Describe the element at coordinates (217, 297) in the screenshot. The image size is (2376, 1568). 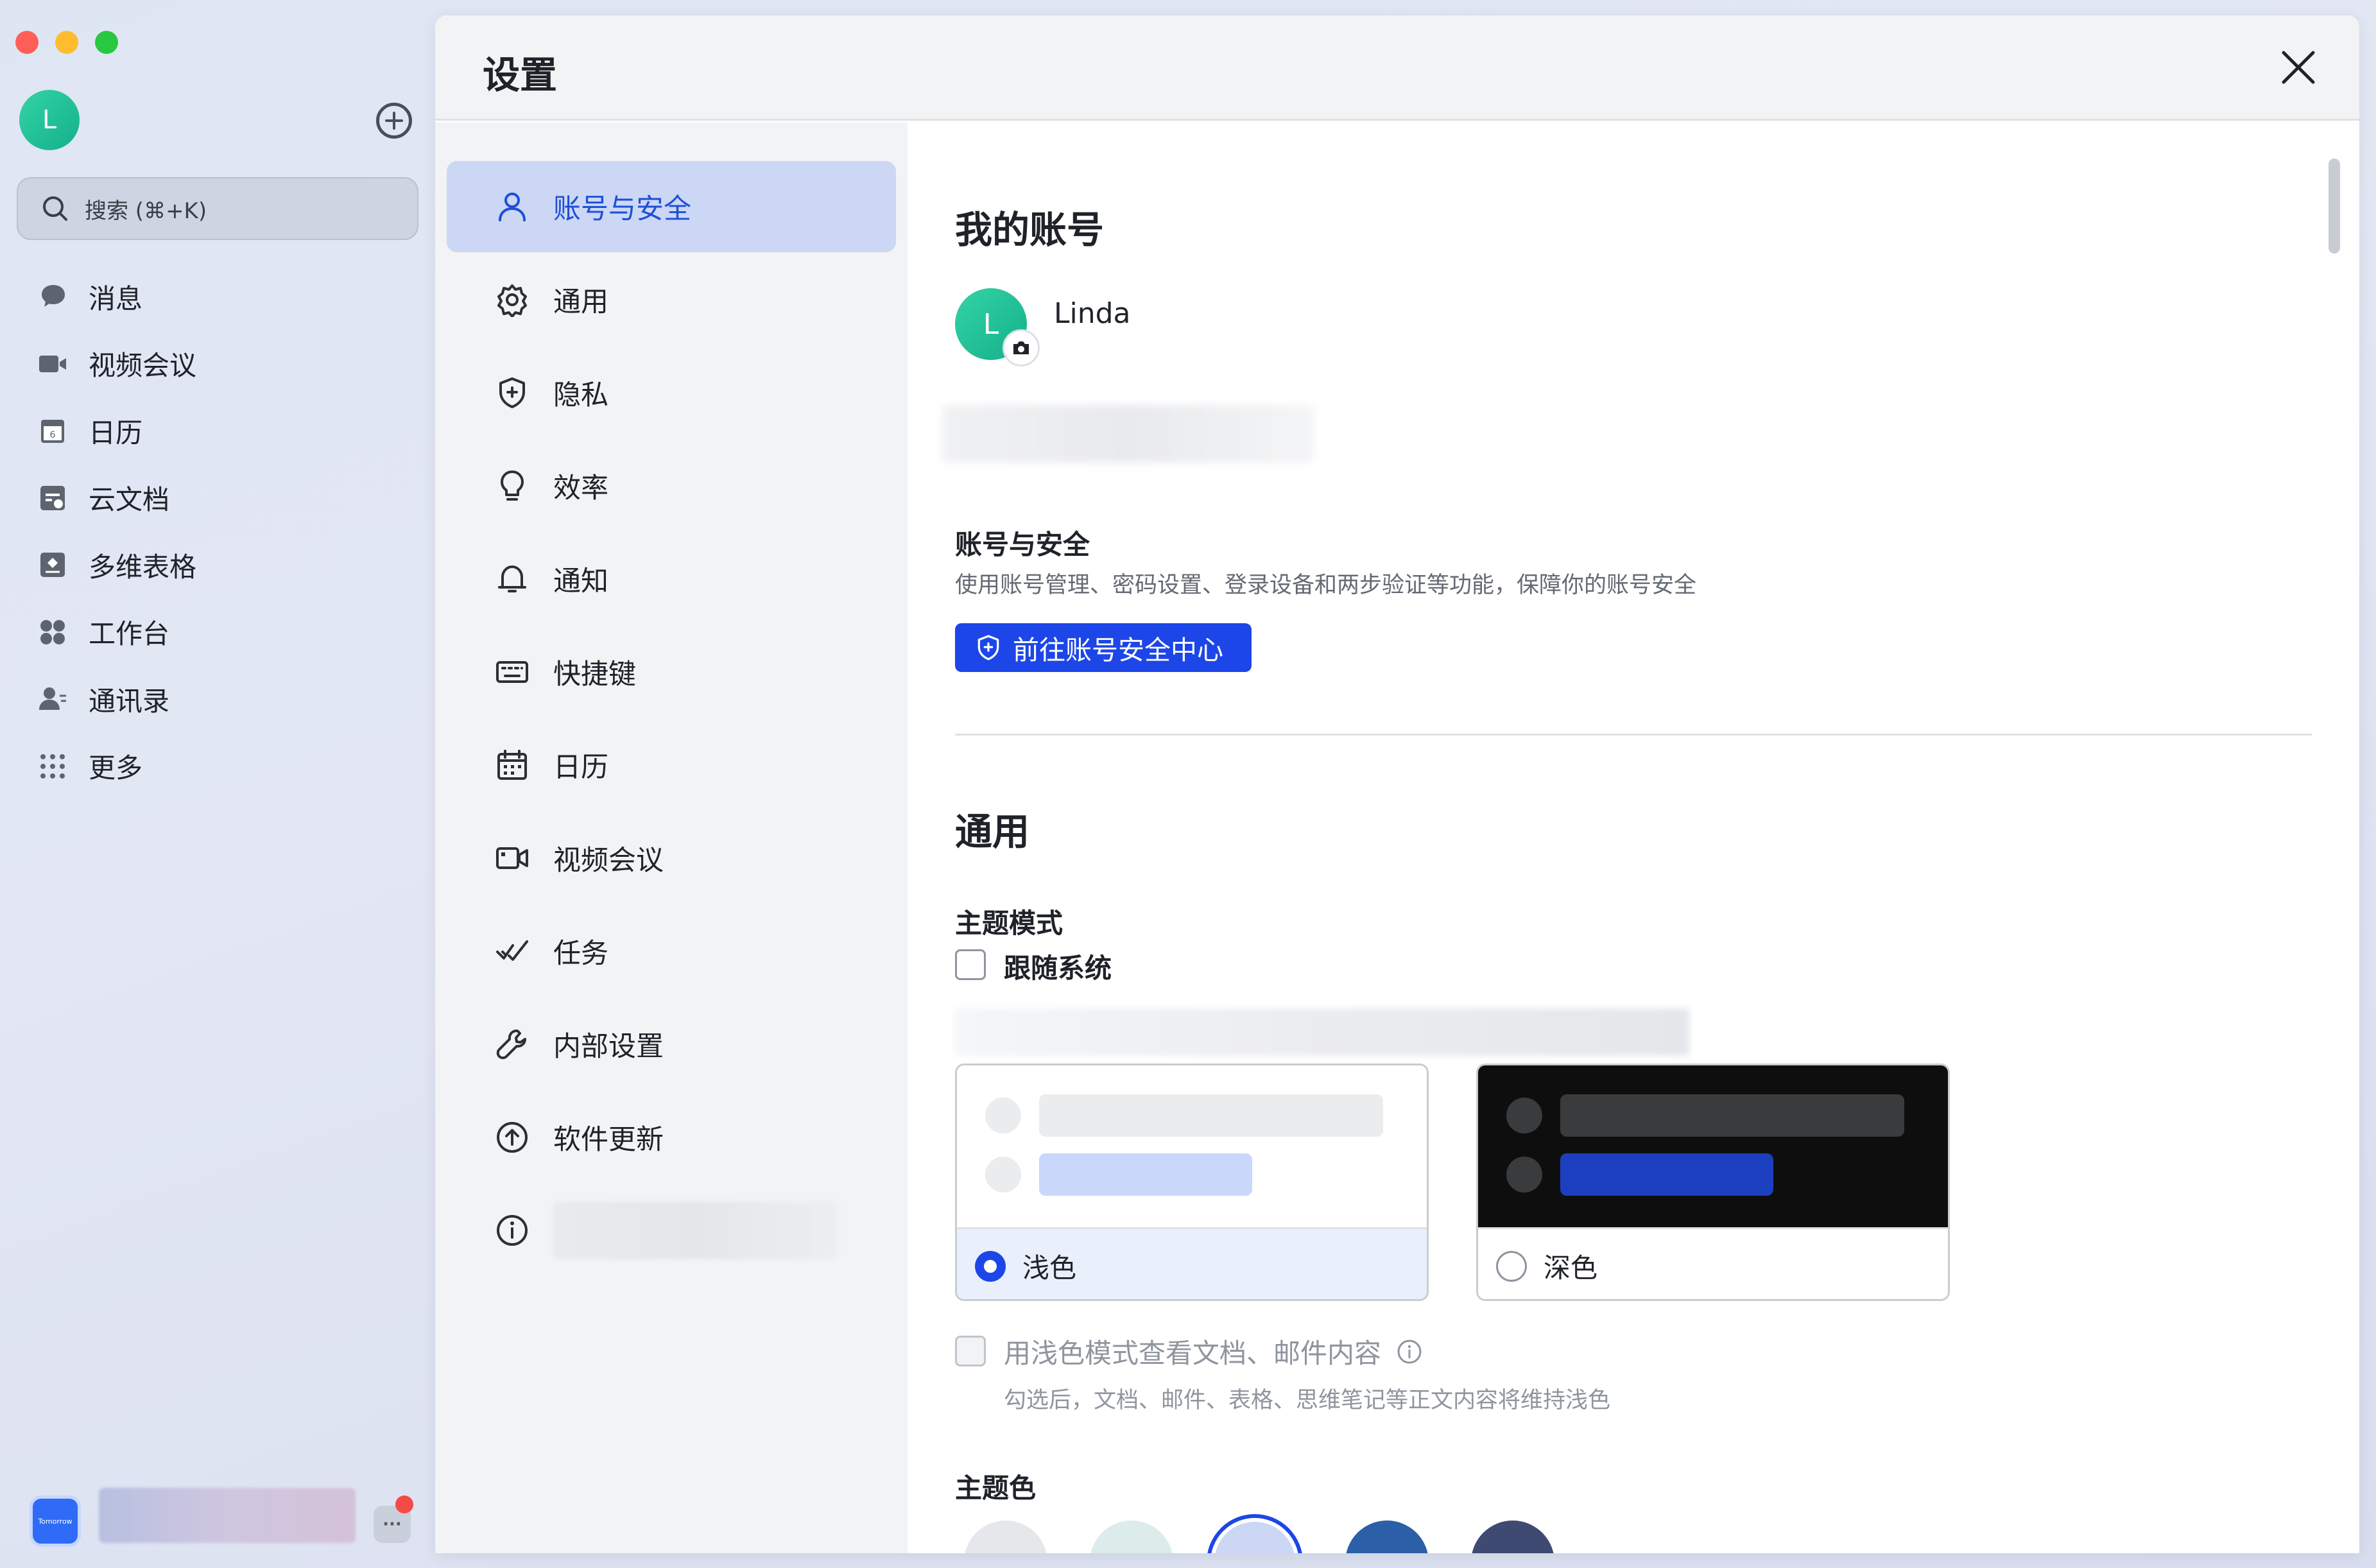
I see `sidebar-item-messages: 消息` at that location.